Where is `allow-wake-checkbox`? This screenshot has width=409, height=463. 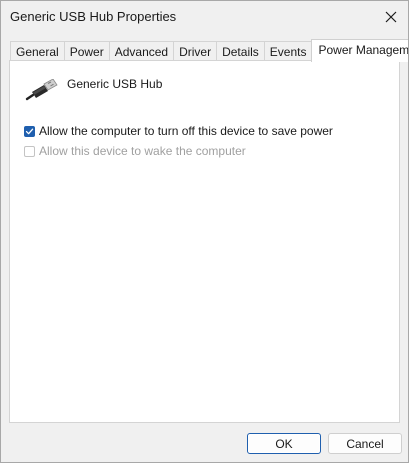 allow-wake-checkbox is located at coordinates (29, 151).